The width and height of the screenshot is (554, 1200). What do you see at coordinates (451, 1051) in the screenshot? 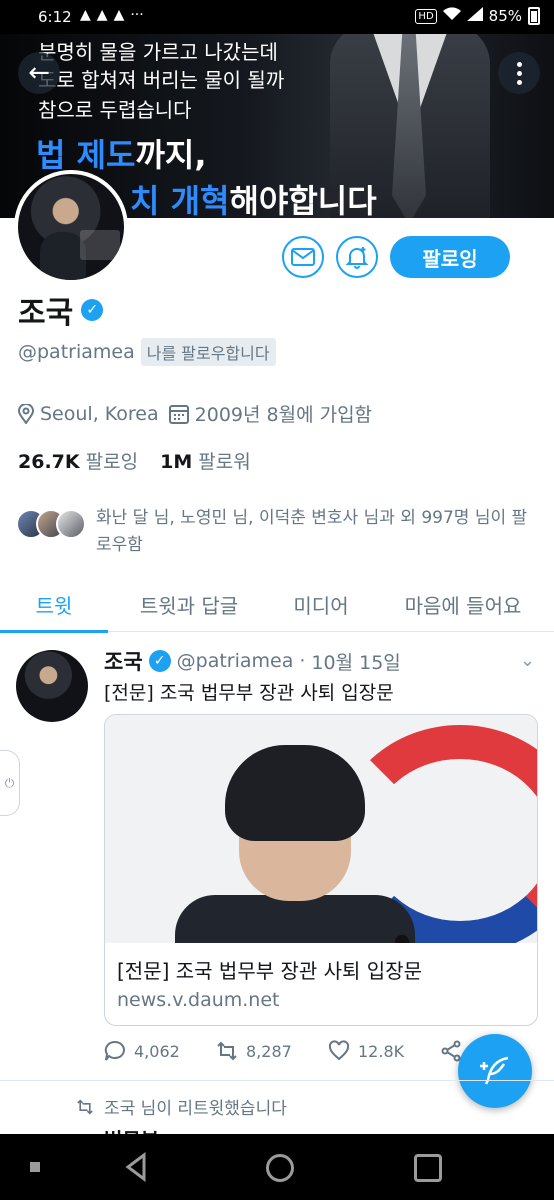
I see `share-icon` at bounding box center [451, 1051].